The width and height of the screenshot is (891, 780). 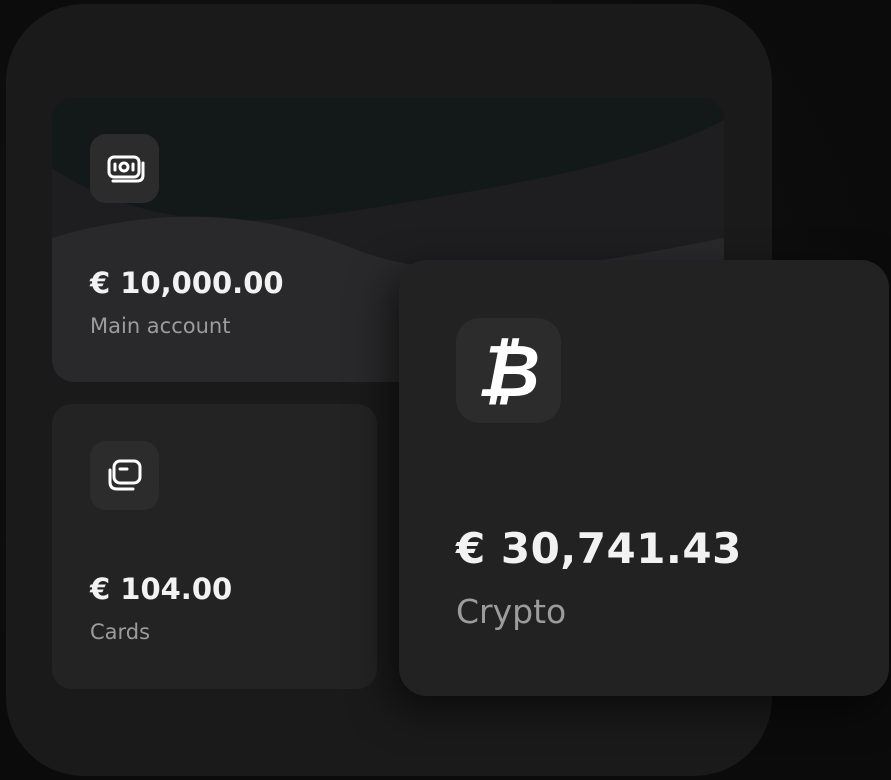 I want to click on crypto-balance: € 30,741.43, so click(x=599, y=548).